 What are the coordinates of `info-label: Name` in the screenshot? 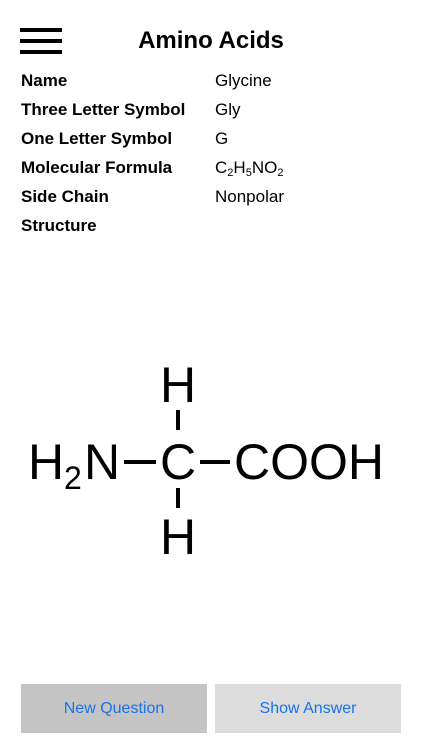 It's located at (44, 80).